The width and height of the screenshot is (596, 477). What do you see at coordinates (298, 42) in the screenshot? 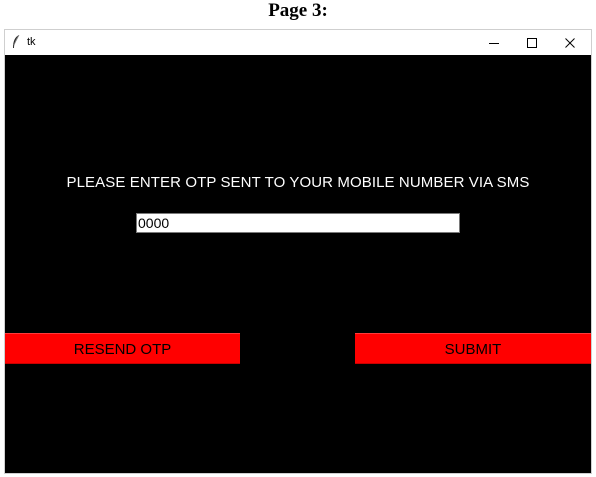
I see `title-bar: tk` at bounding box center [298, 42].